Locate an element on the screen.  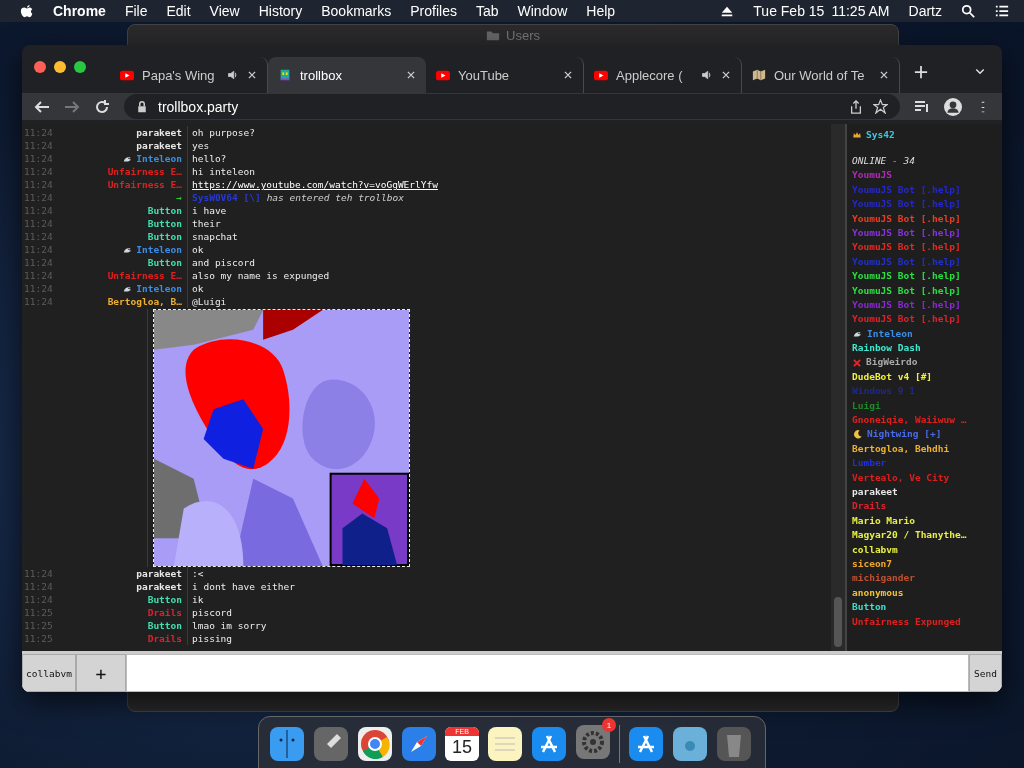
lock-icon is located at coordinates (142, 106).